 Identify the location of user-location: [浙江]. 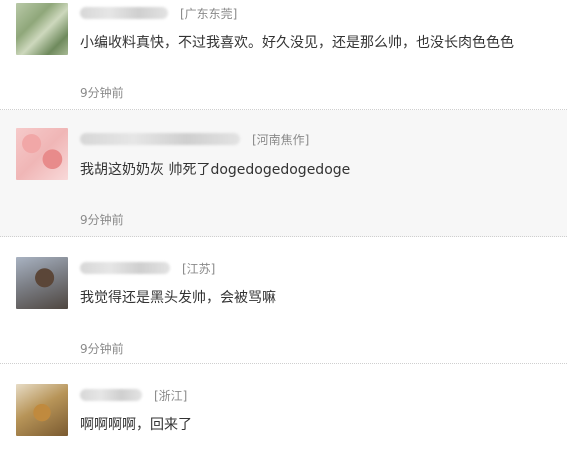
(171, 395).